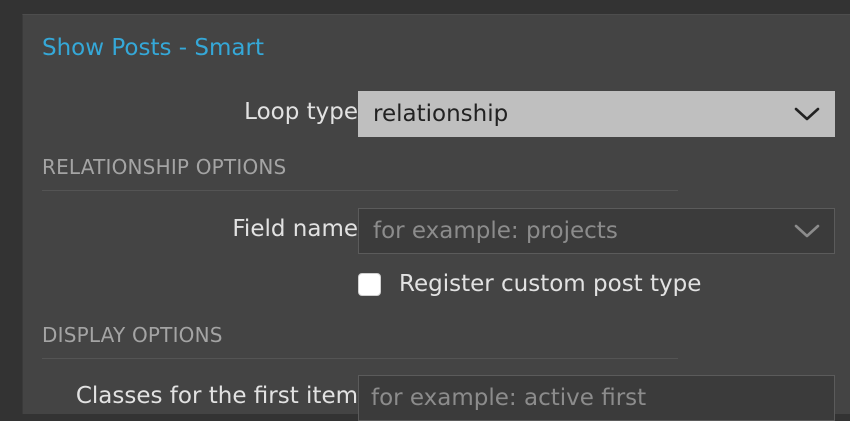 The image size is (850, 421). What do you see at coordinates (441, 114) in the screenshot?
I see `loop-type-value: relationship` at bounding box center [441, 114].